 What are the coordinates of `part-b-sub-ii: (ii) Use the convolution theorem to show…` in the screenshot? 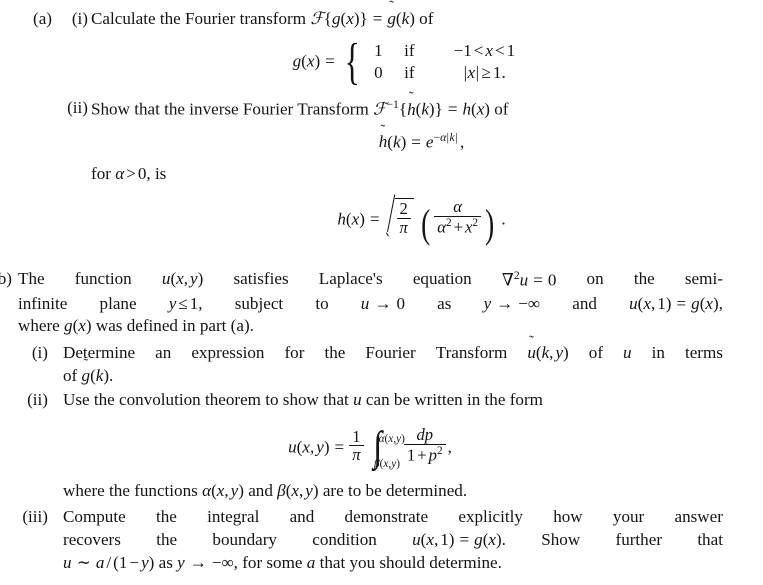 It's located at (366, 400).